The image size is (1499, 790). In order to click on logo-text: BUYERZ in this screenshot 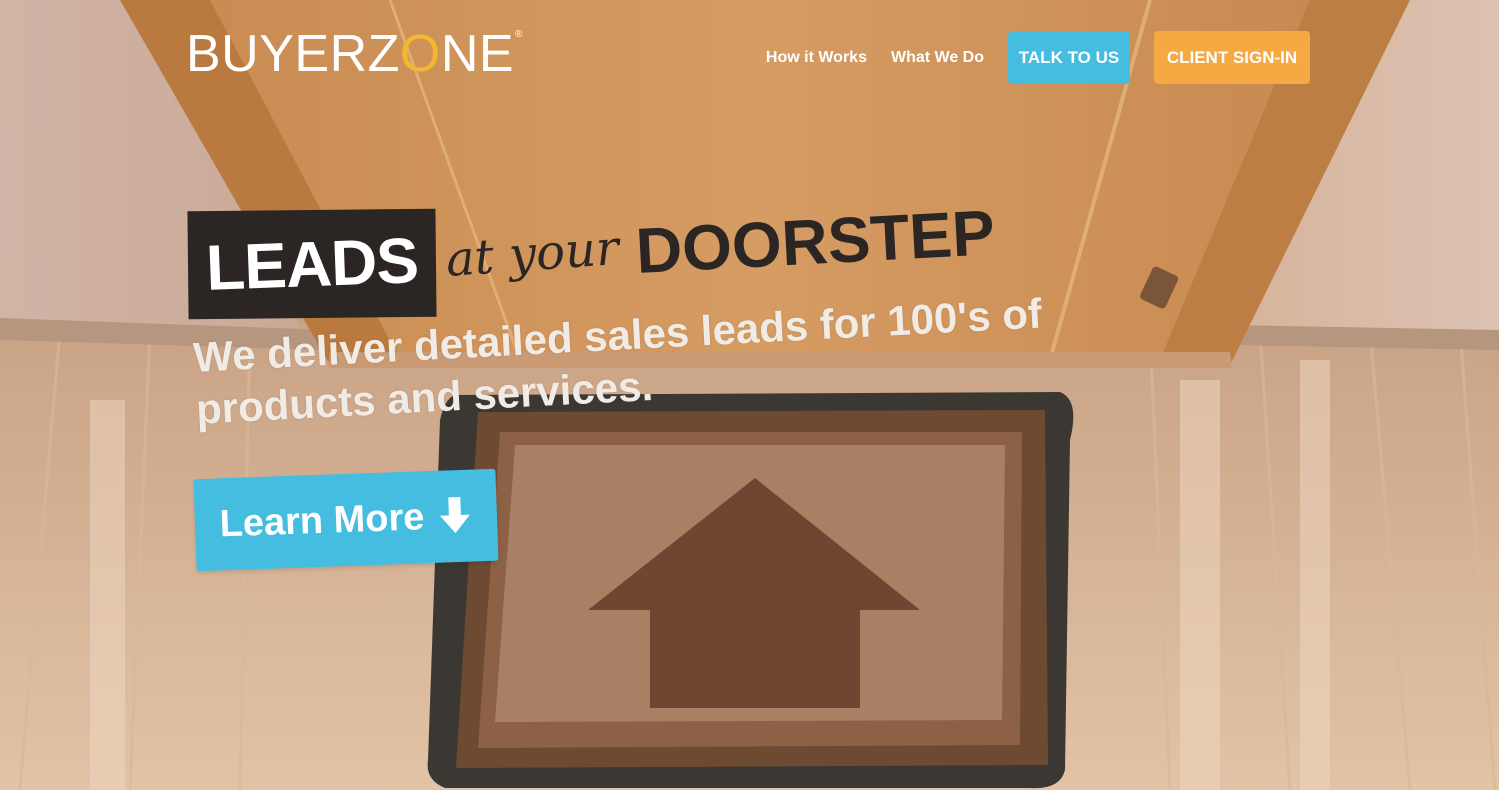, I will do `click(293, 54)`.